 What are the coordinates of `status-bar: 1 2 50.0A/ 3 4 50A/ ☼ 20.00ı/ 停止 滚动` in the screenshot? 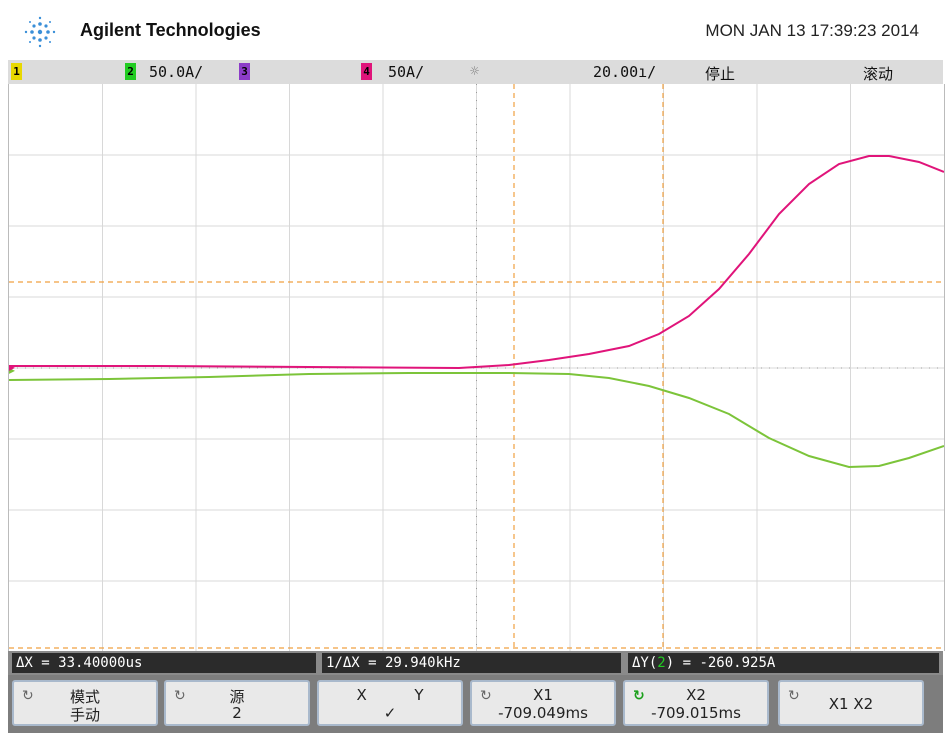 It's located at (475, 72).